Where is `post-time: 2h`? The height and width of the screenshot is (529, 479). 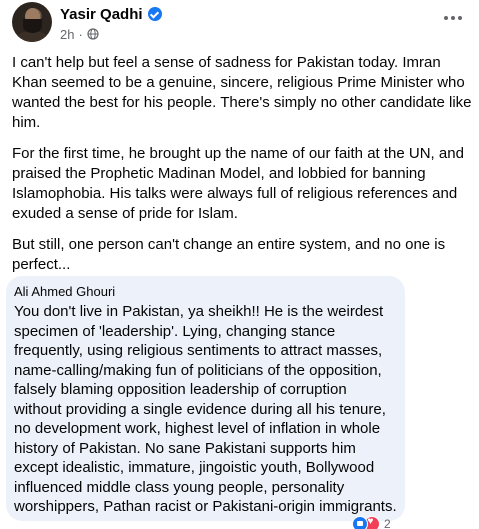
post-time: 2h is located at coordinates (67, 34).